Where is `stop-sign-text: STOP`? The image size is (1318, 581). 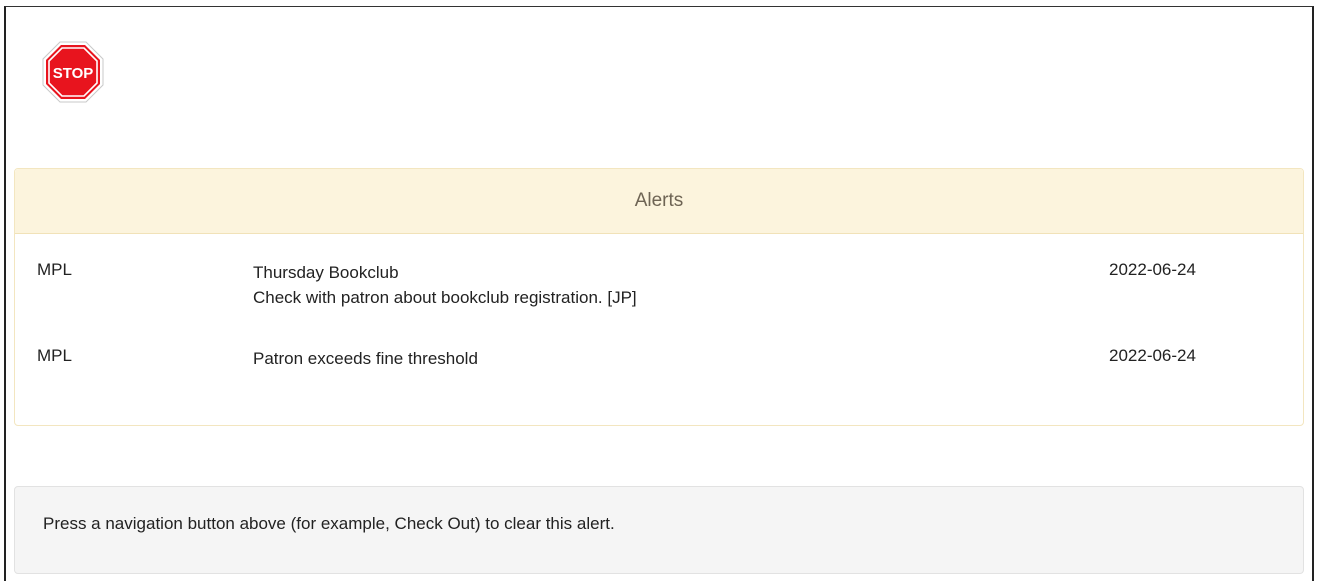
stop-sign-text: STOP is located at coordinates (73, 73).